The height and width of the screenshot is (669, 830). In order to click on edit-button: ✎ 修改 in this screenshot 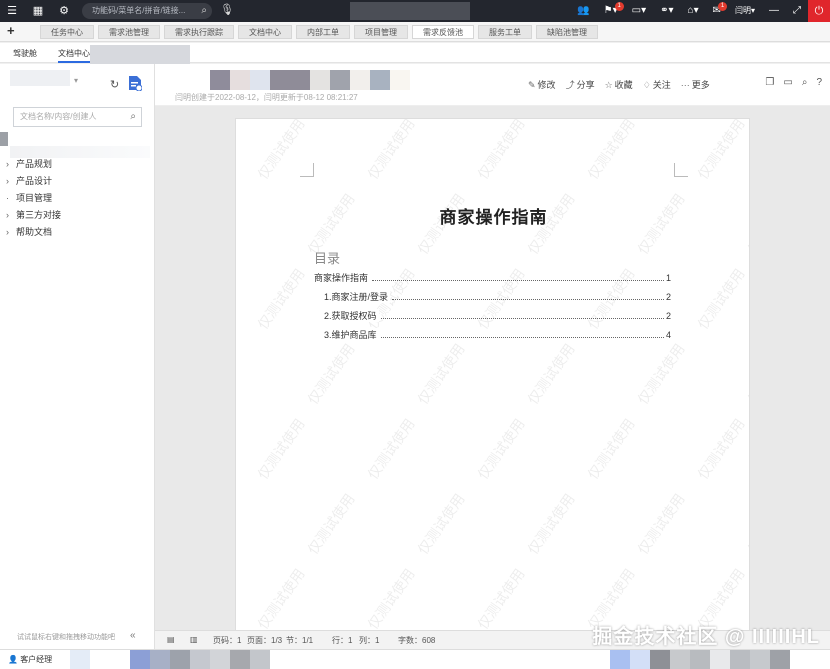, I will do `click(542, 84)`.